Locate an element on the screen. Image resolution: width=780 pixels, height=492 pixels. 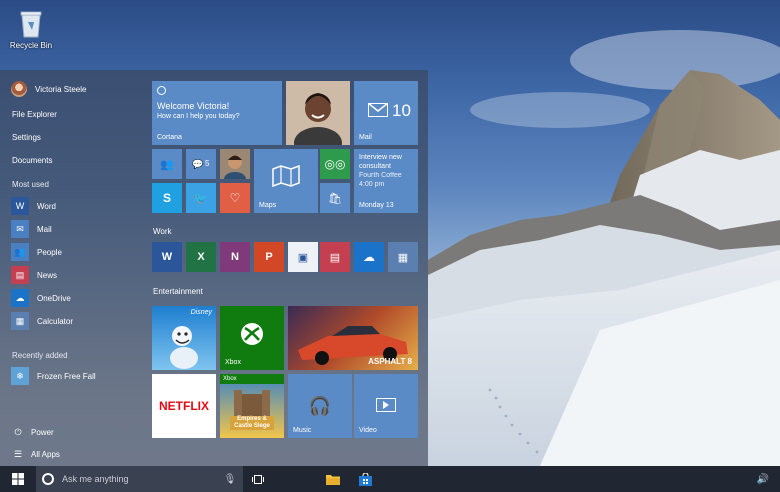
people-tile: 👥 is located at coordinates (167, 164).